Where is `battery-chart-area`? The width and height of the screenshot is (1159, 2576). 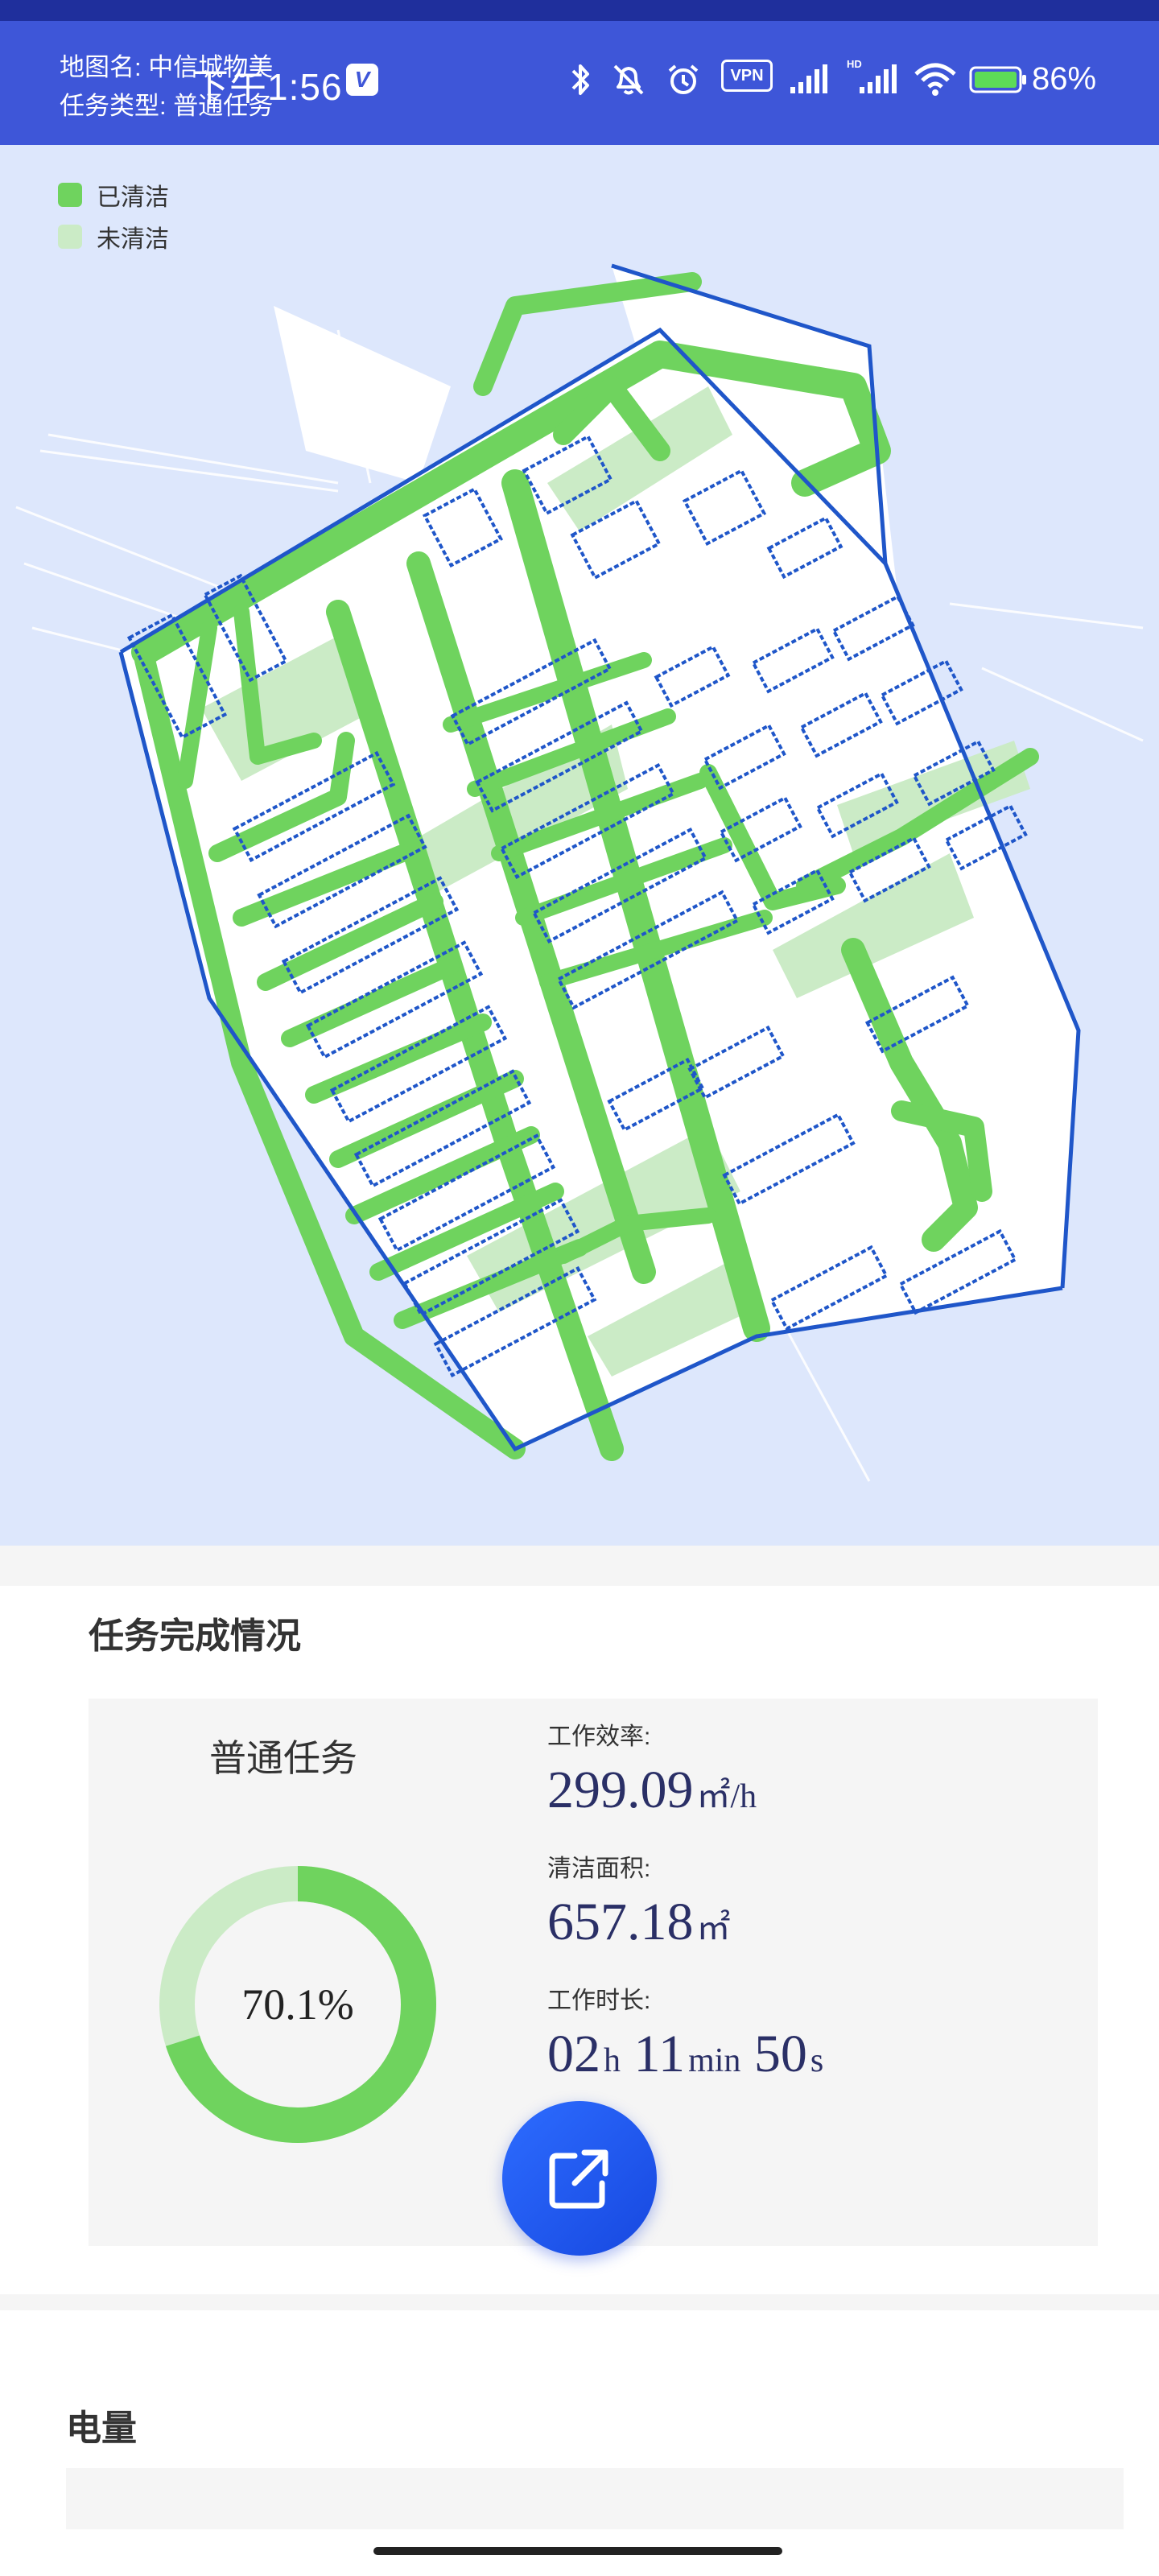 battery-chart-area is located at coordinates (595, 2498).